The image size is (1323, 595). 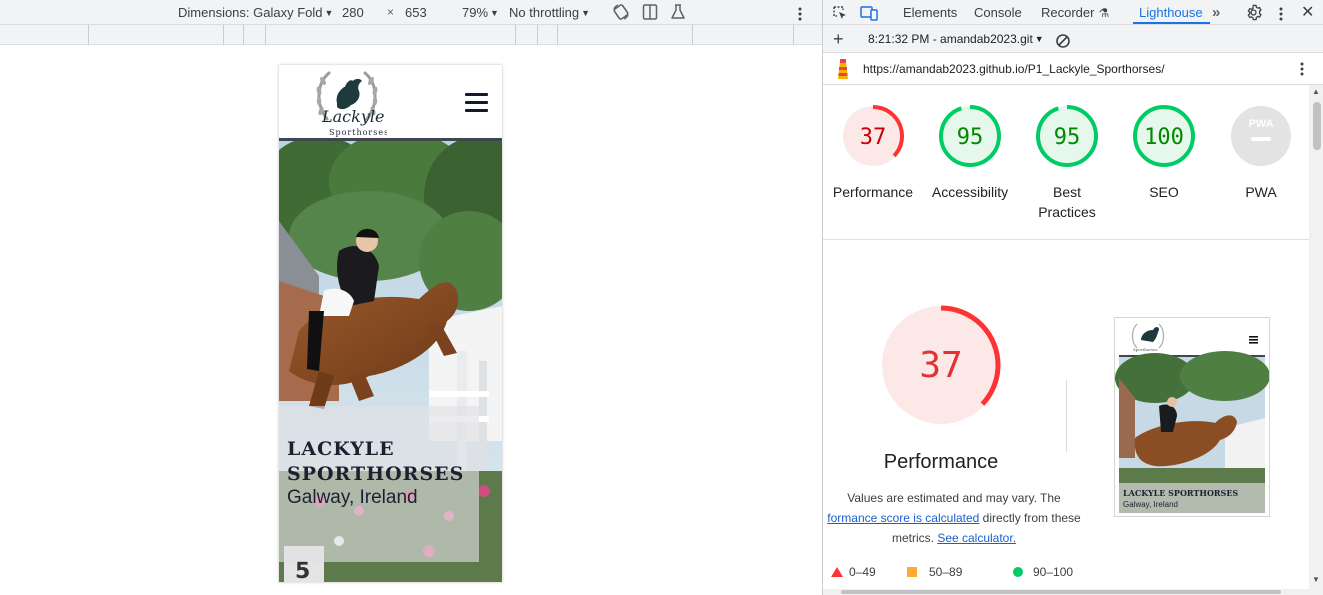 What do you see at coordinates (1180, 493) in the screenshot?
I see `thumbnail-title: LACKYLE SPORTHORSES` at bounding box center [1180, 493].